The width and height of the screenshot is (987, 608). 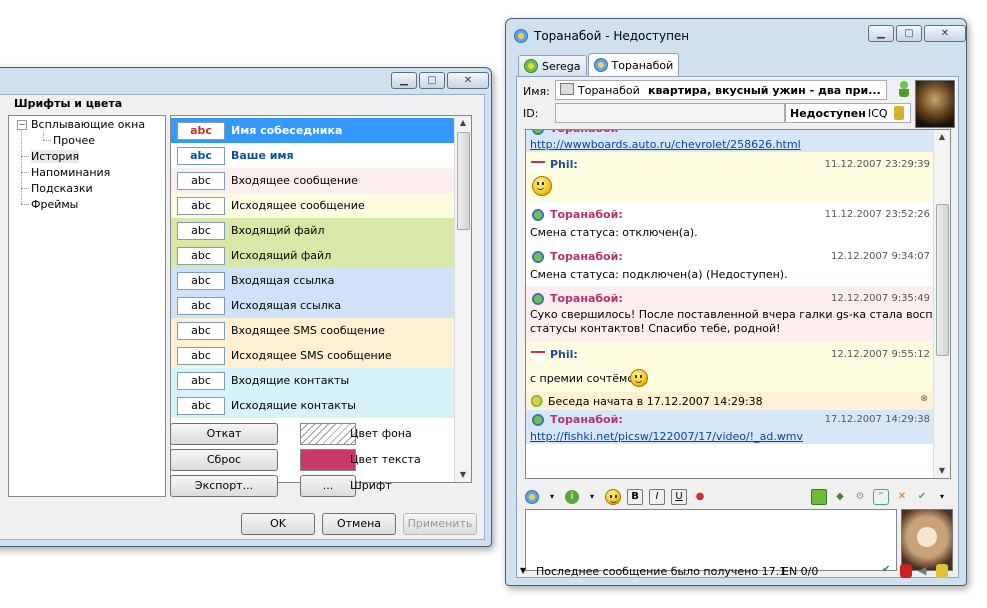 I want to click on tab-toranaboy: Торанабой, so click(x=633, y=64).